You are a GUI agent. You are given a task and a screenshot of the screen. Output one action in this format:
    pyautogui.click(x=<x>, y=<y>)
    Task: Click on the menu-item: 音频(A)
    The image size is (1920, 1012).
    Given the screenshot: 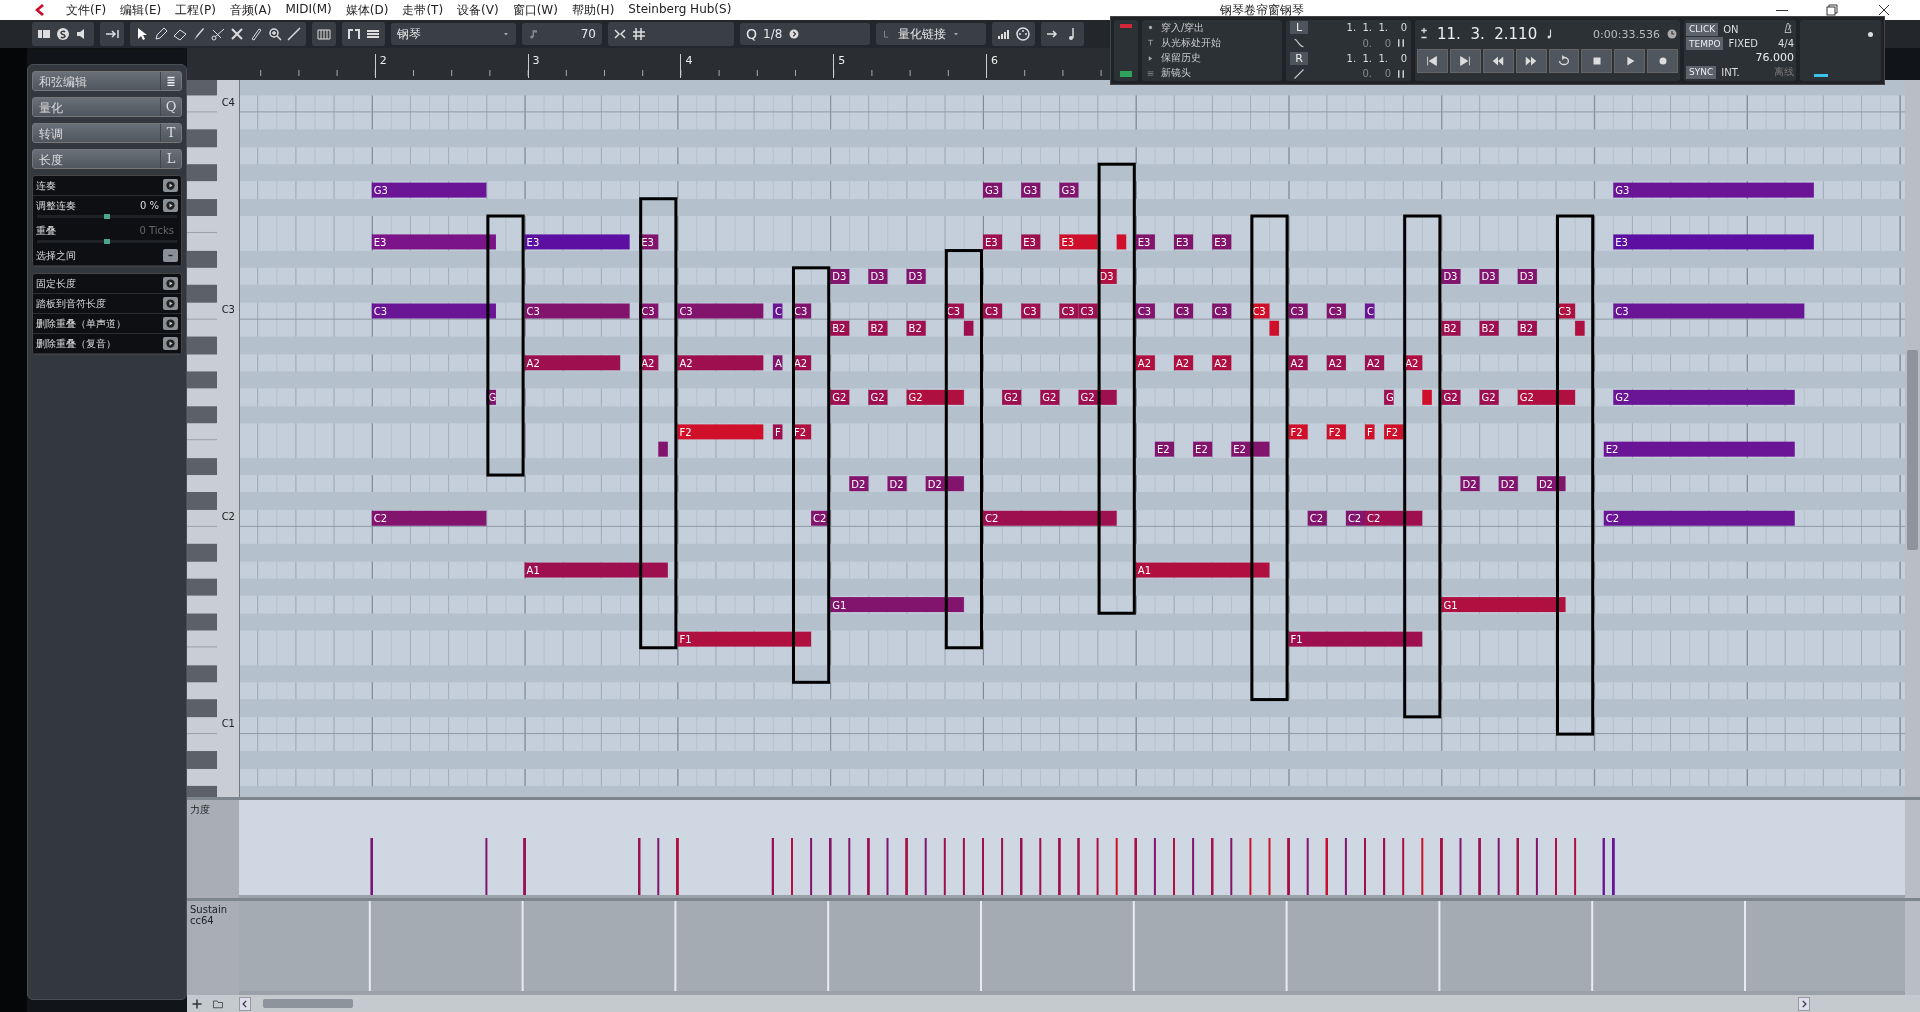 What is the action you would take?
    pyautogui.click(x=250, y=10)
    